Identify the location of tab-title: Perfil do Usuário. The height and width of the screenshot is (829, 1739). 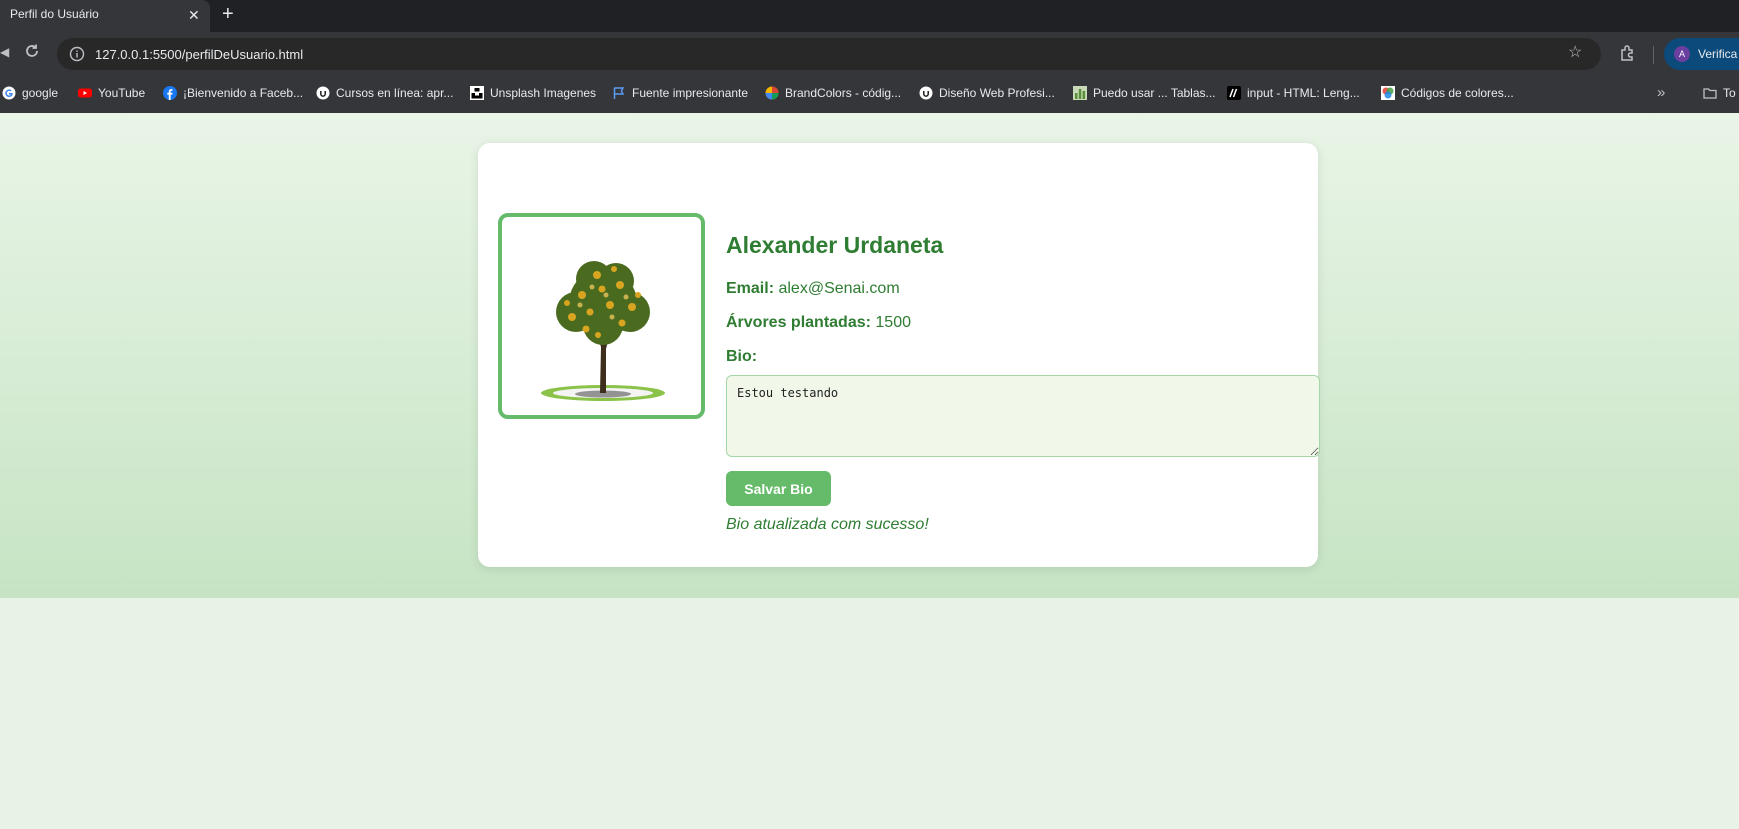
(54, 14).